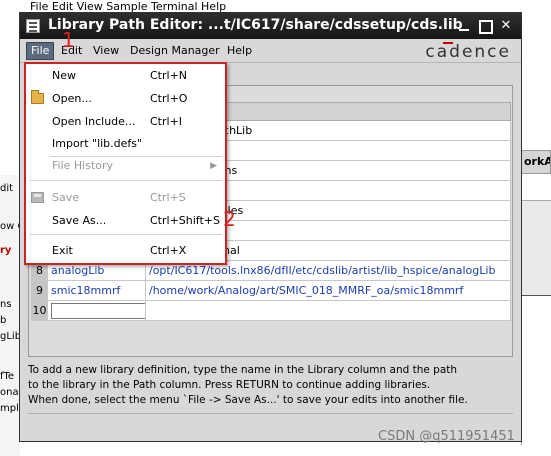 The width and height of the screenshot is (551, 456). Describe the element at coordinates (39, 310) in the screenshot. I see `row-number: 10` at that location.